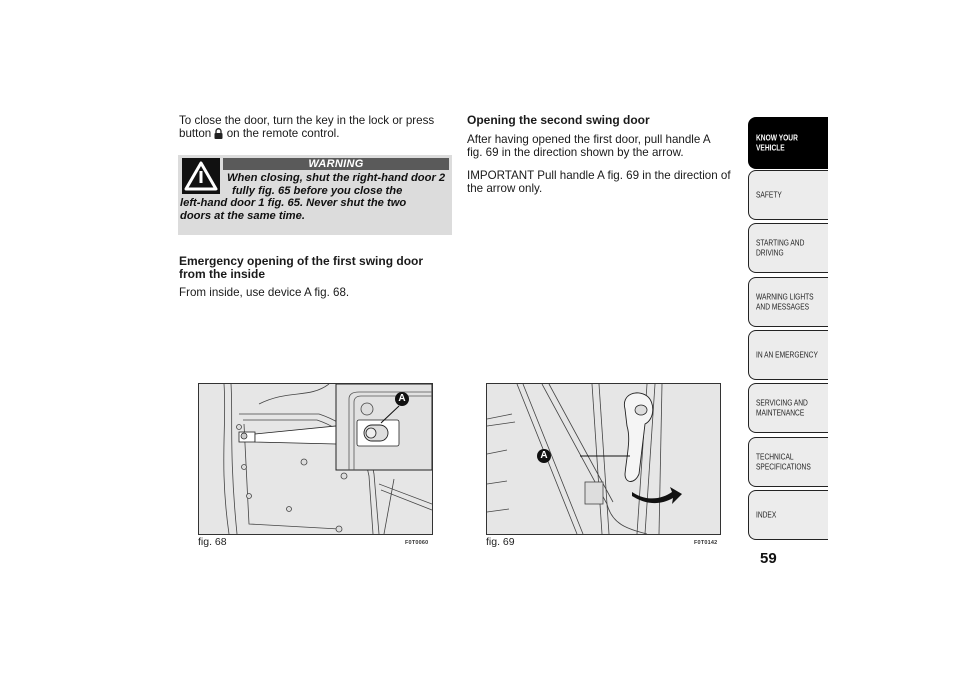 The width and height of the screenshot is (960, 679). Describe the element at coordinates (242, 215) in the screenshot. I see `warning-line-4: doors at the same time.` at that location.